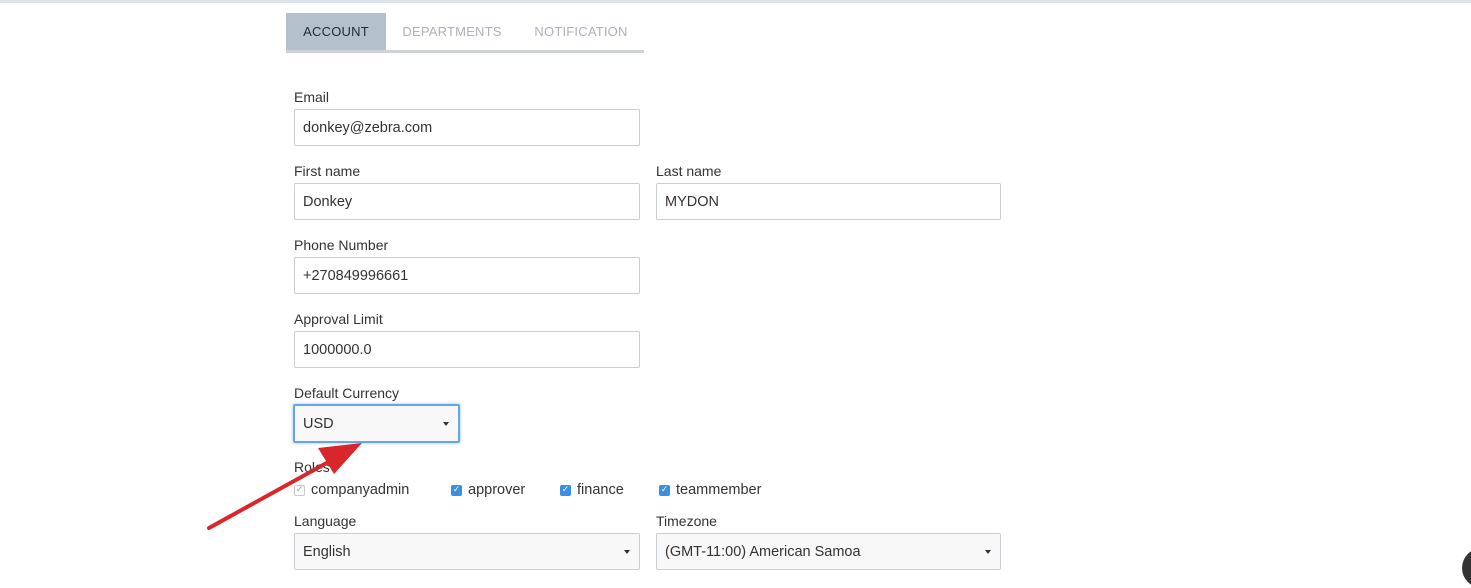 This screenshot has width=1471, height=588. What do you see at coordinates (686, 521) in the screenshot?
I see `timezone-label: Timezone` at bounding box center [686, 521].